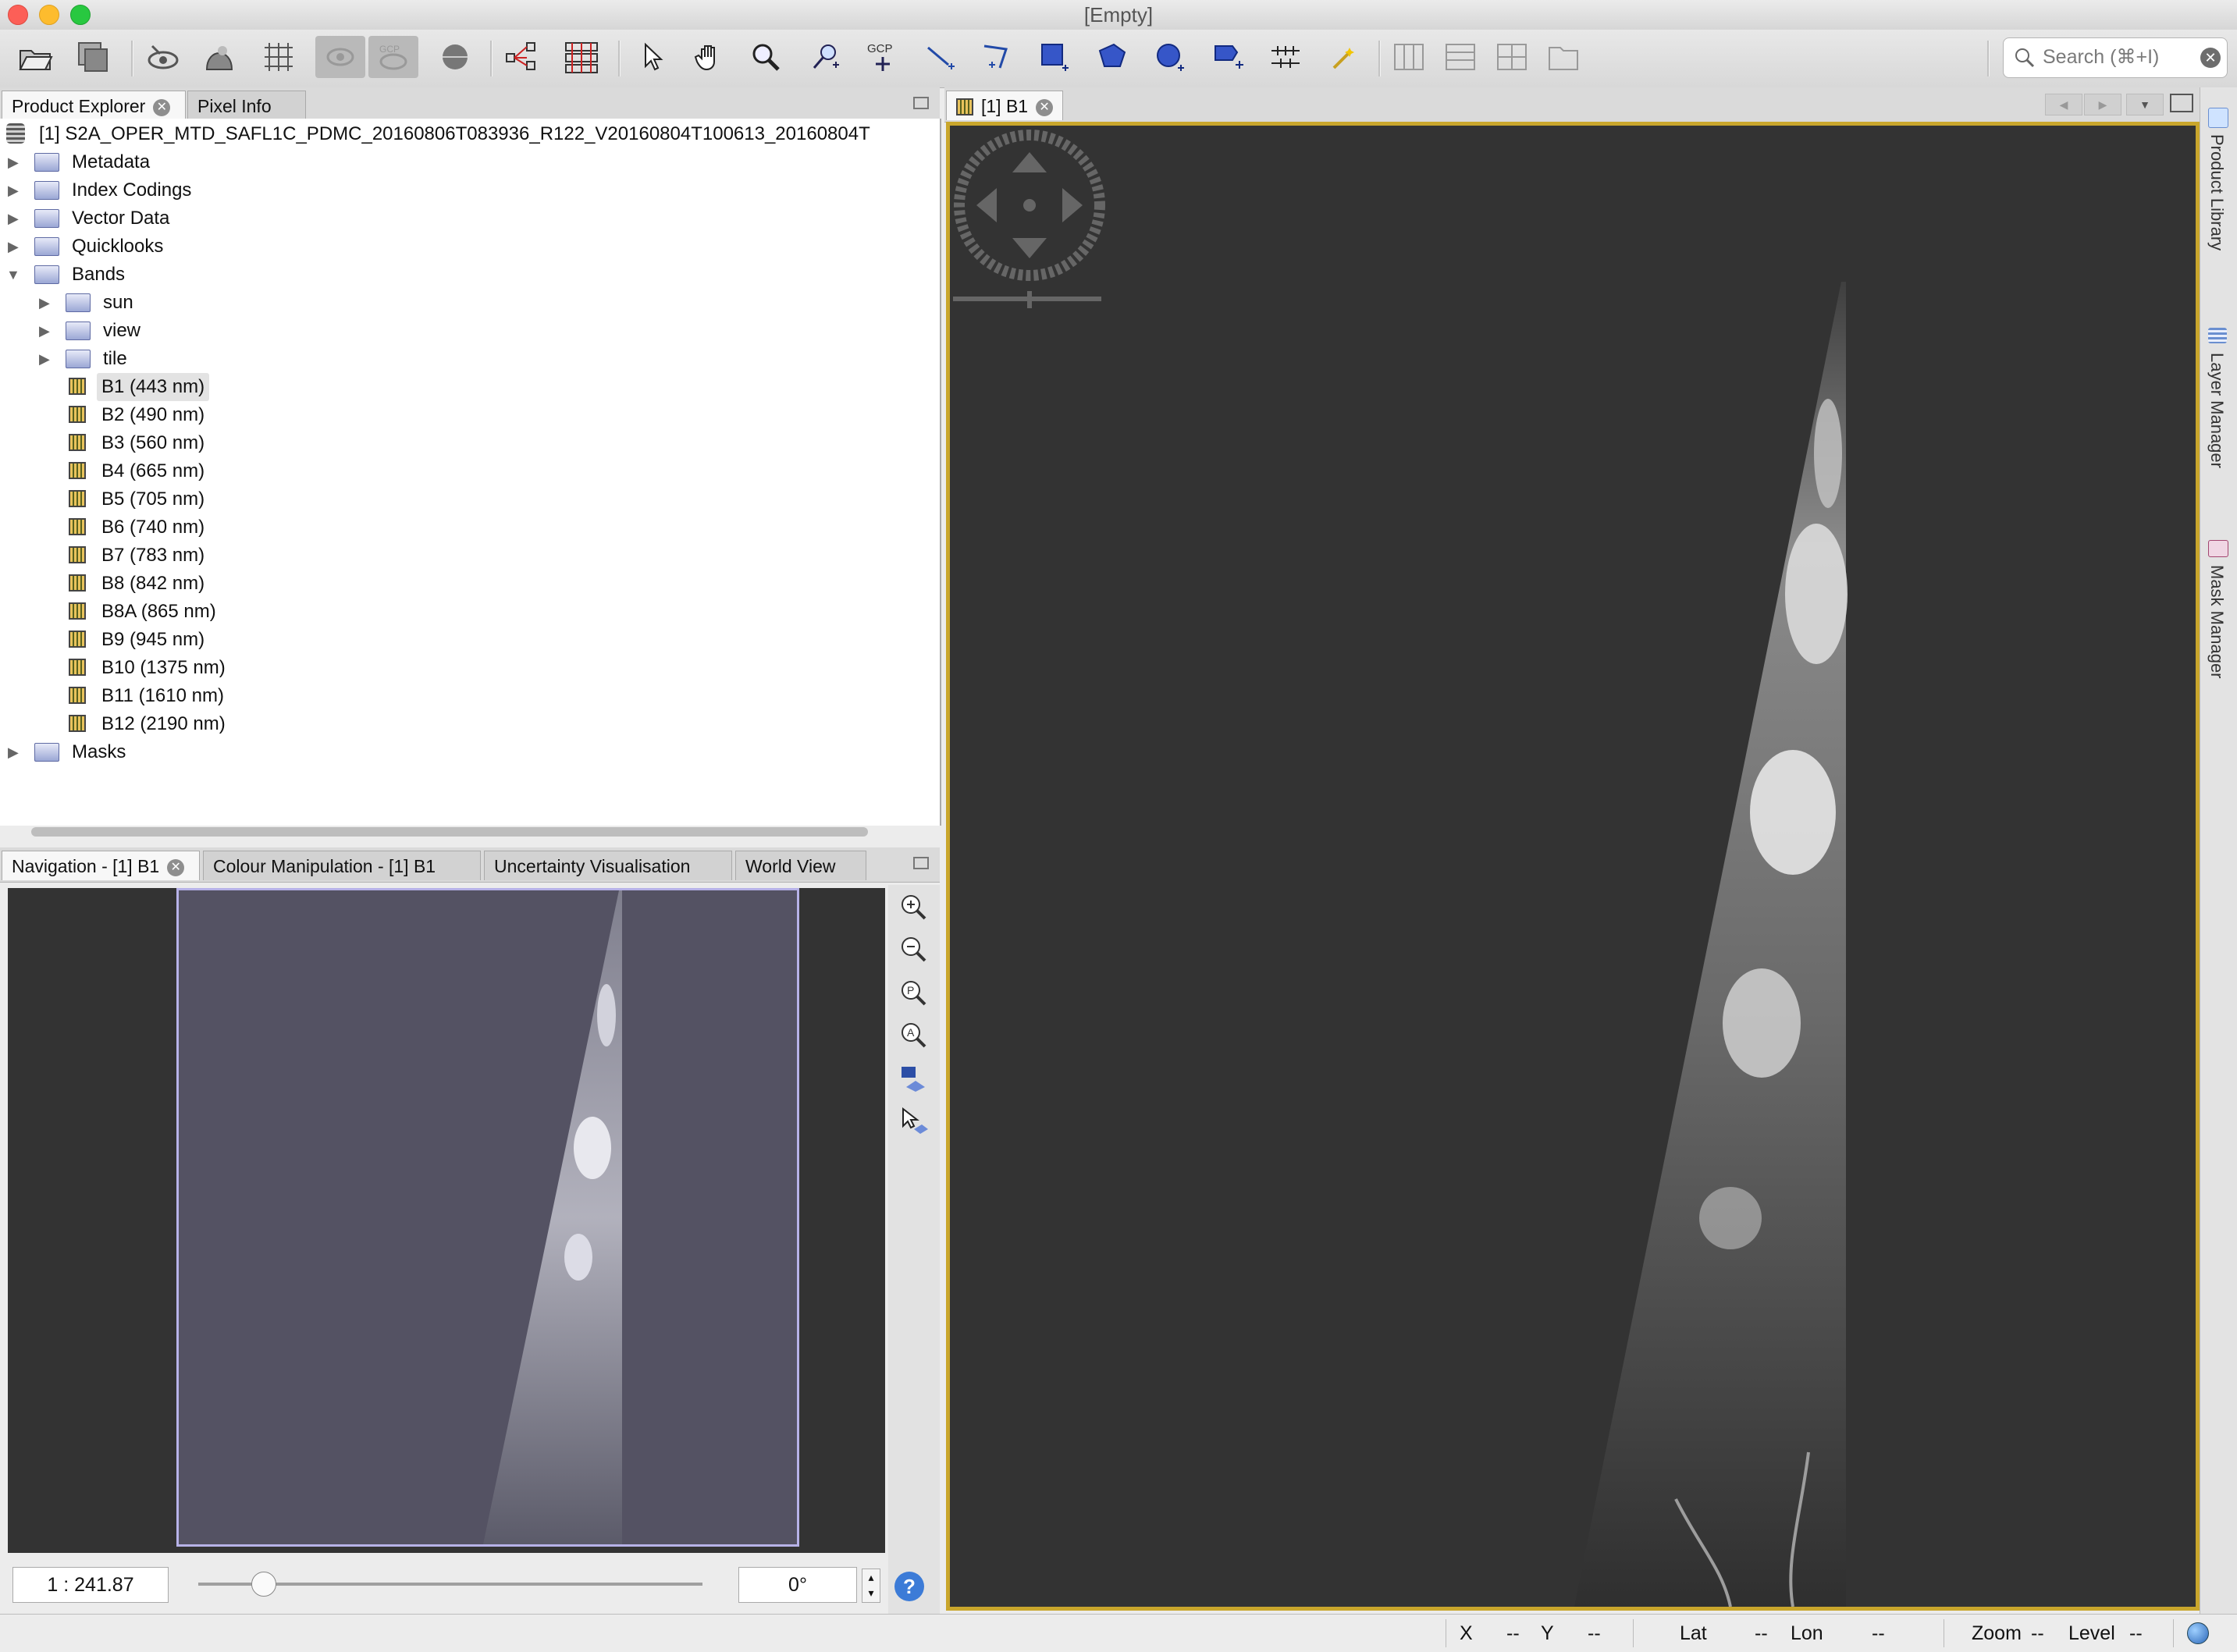  What do you see at coordinates (2217, 410) in the screenshot?
I see `side-tab-layer-manager: Layer Manager` at bounding box center [2217, 410].